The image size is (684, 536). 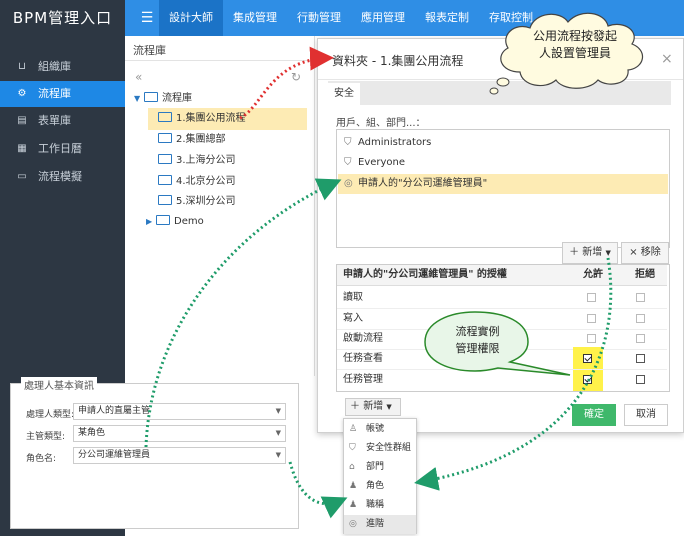 What do you see at coordinates (389, 448) in the screenshot?
I see `menu-item-label: 安全性群組` at bounding box center [389, 448].